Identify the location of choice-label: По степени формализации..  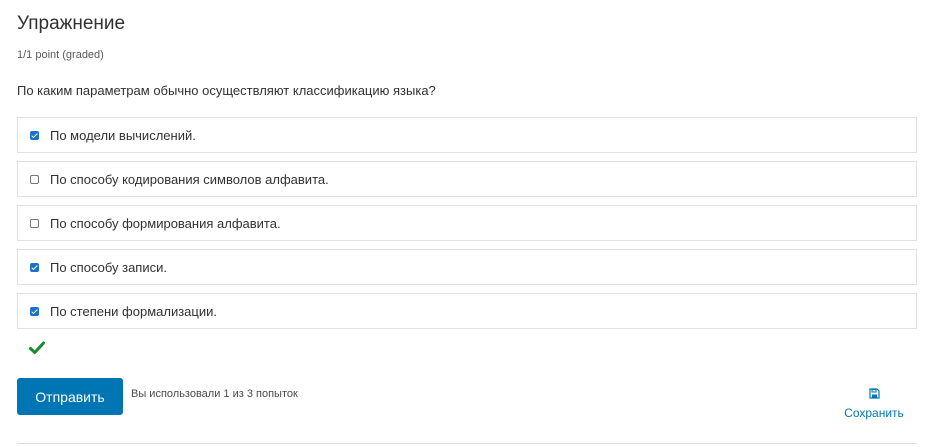
(133, 311).